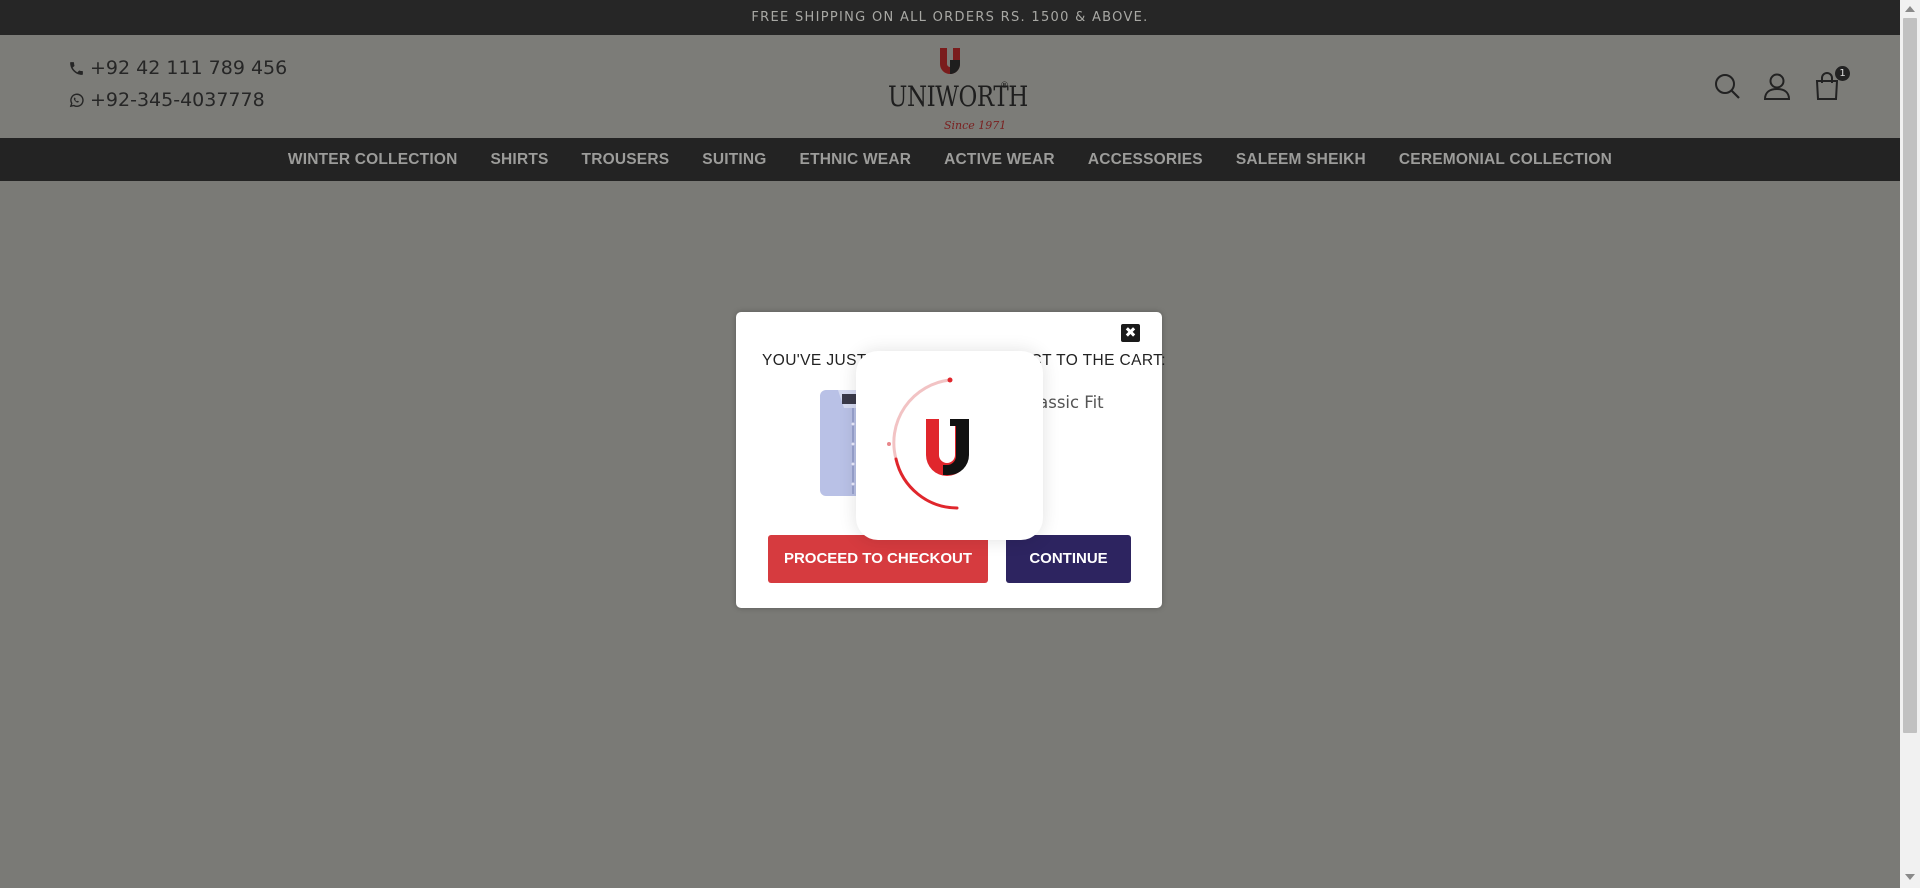 This screenshot has height=888, width=1920. What do you see at coordinates (1910, 9) in the screenshot?
I see `scroll-up-arrow-icon` at bounding box center [1910, 9].